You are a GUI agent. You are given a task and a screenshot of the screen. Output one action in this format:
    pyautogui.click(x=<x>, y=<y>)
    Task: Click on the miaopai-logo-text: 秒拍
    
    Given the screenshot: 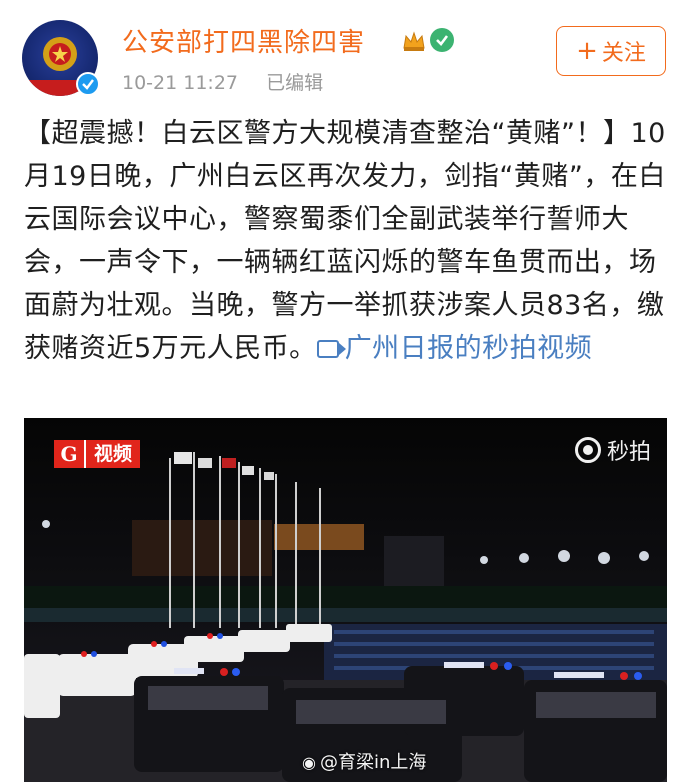 What is the action you would take?
    pyautogui.click(x=628, y=452)
    